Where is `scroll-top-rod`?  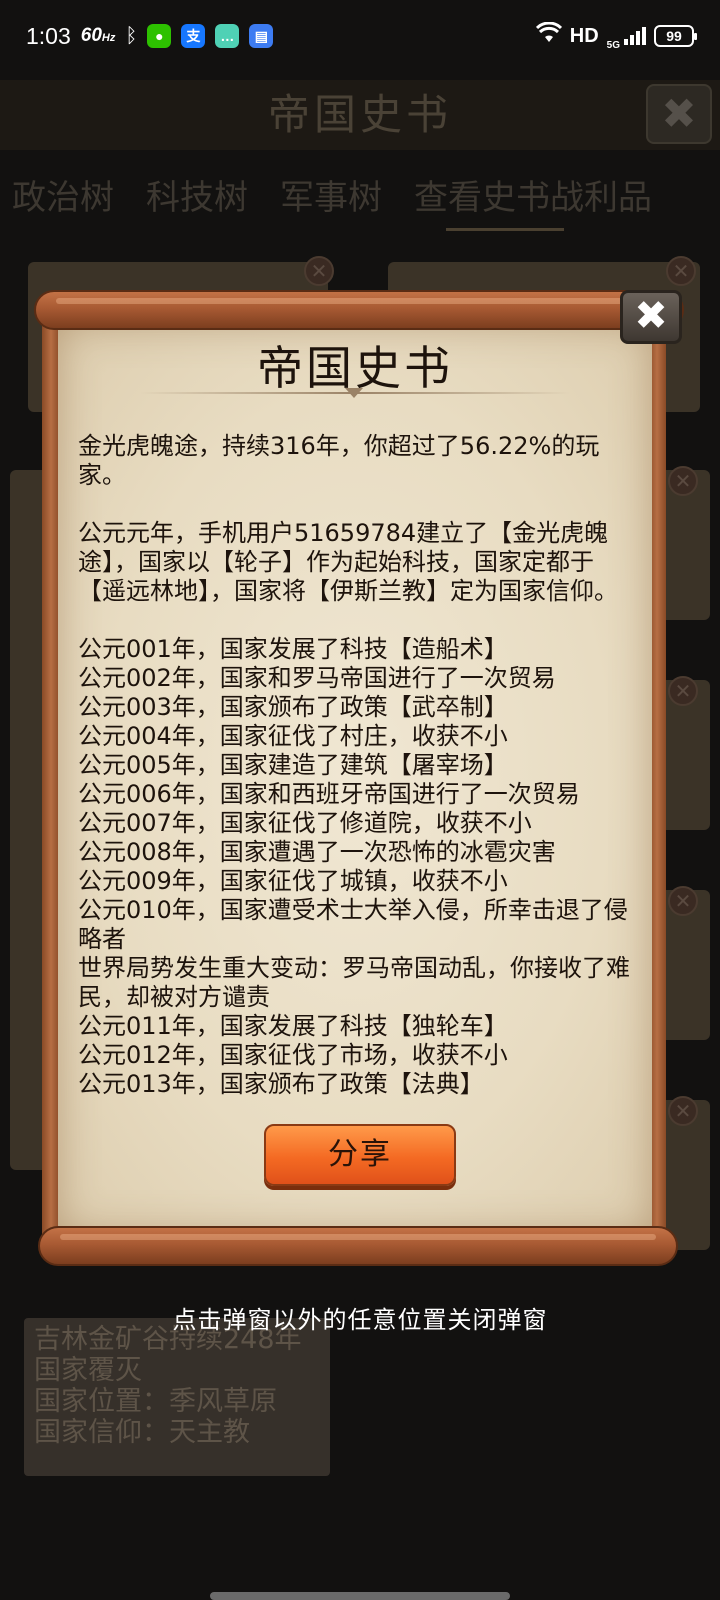 scroll-top-rod is located at coordinates (359, 310).